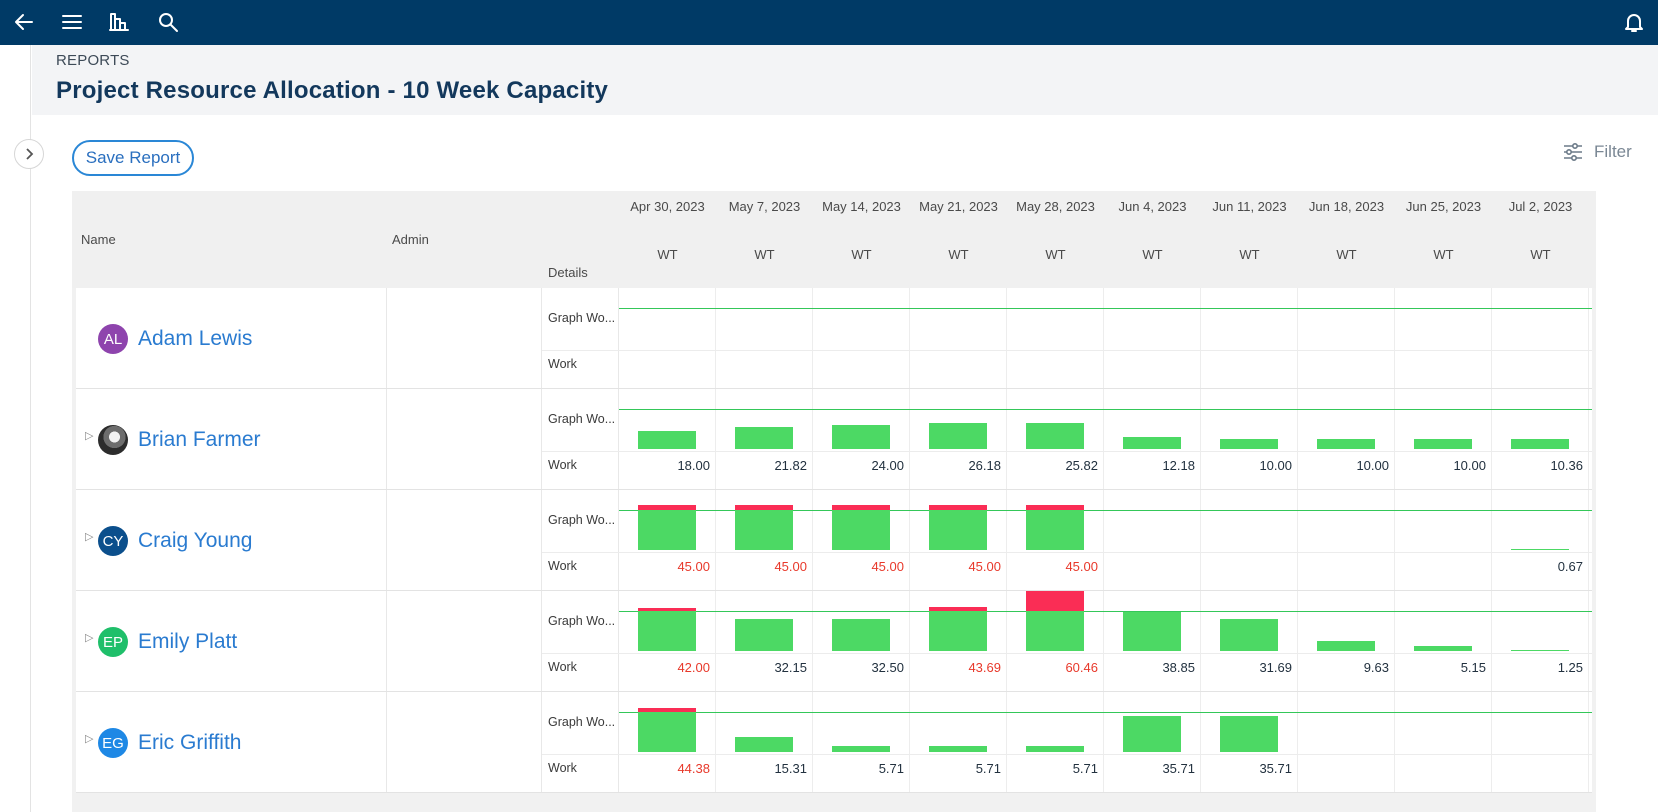 Image resolution: width=1658 pixels, height=812 pixels. Describe the element at coordinates (1152, 206) in the screenshot. I see `week-header: Jun 4, 2023` at that location.